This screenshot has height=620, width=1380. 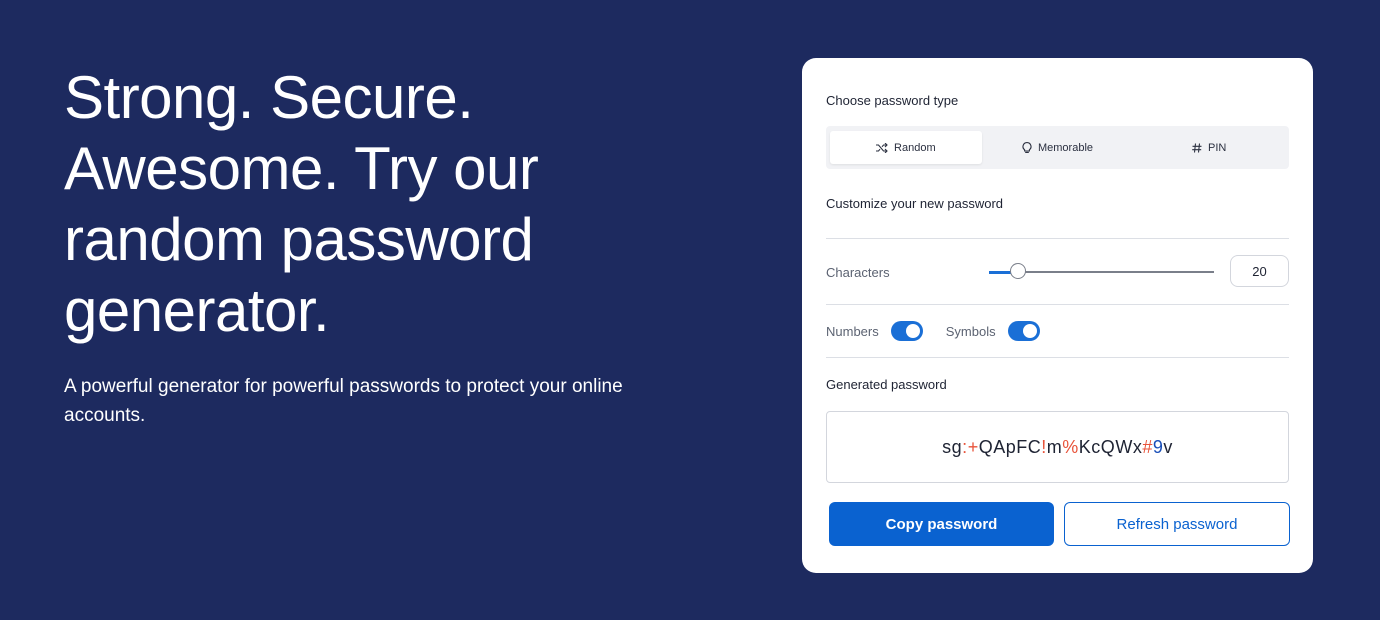 I want to click on password-char: +, so click(x=973, y=446).